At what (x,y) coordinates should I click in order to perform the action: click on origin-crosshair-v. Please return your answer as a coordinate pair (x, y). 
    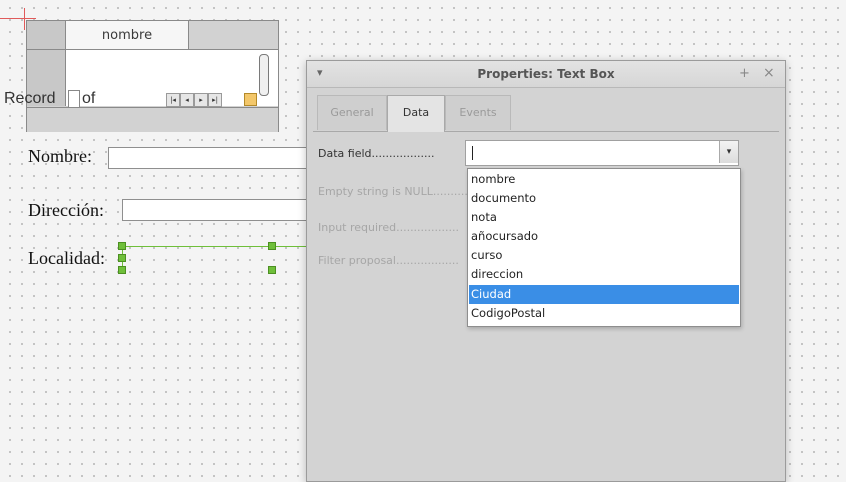
    Looking at the image, I should click on (24, 19).